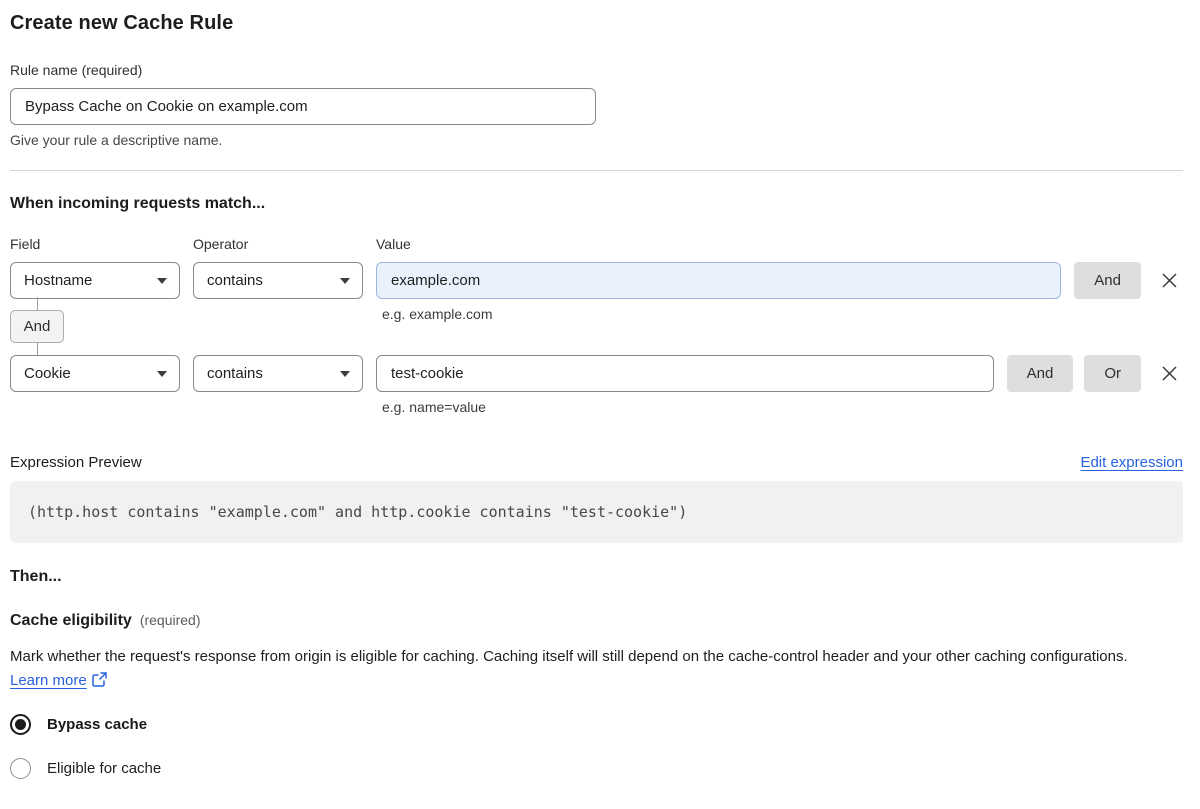  Describe the element at coordinates (1040, 373) in the screenshot. I see `and-button-row-2: And` at that location.